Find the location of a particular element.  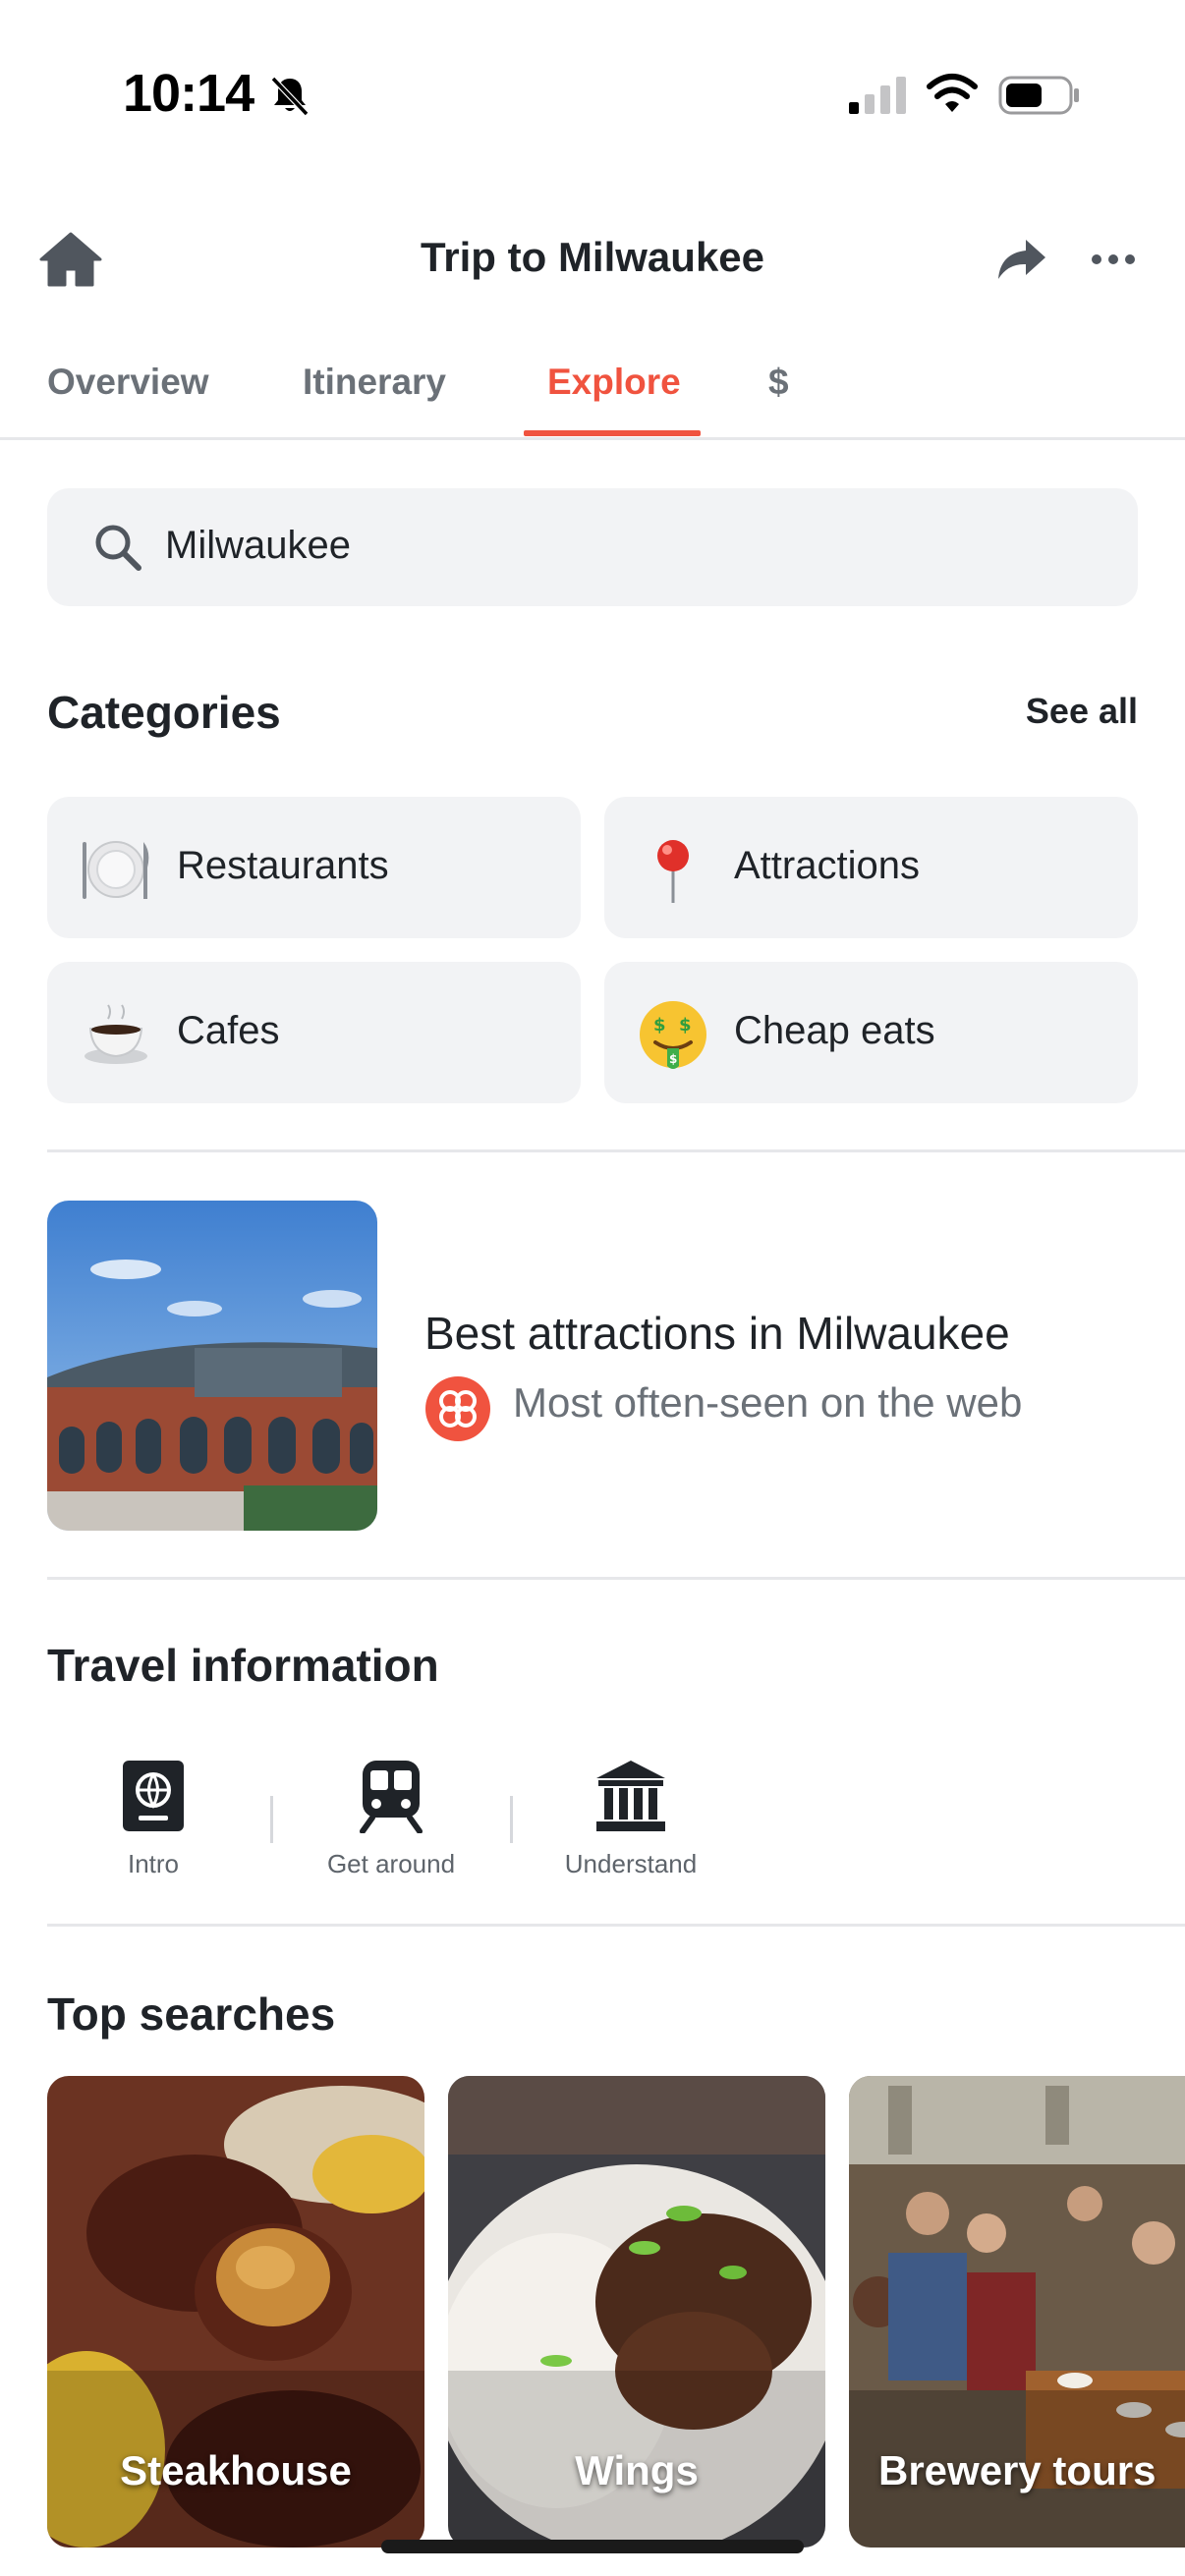

coffee-icon is located at coordinates (116, 1034).